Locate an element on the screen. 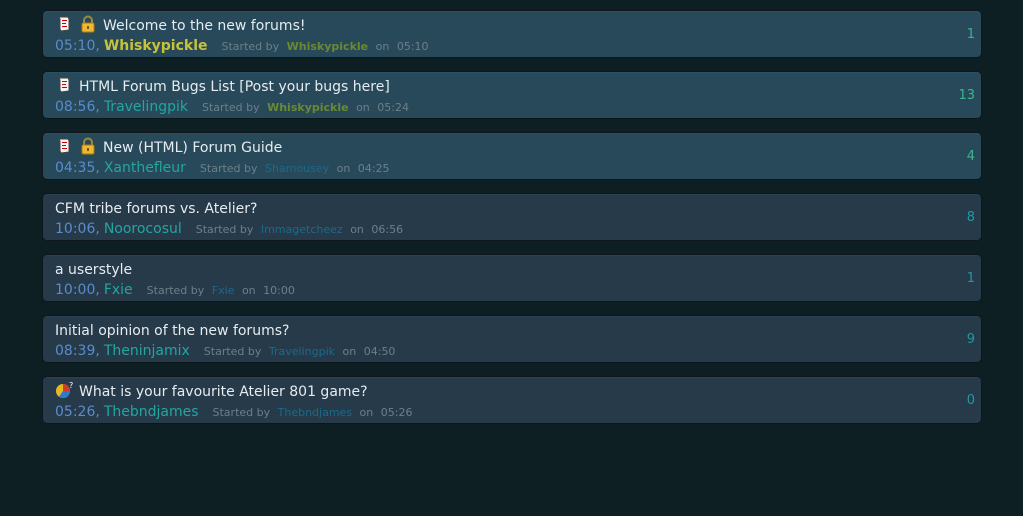  started-info: Started by Thebndjames on 05:26 is located at coordinates (313, 412).